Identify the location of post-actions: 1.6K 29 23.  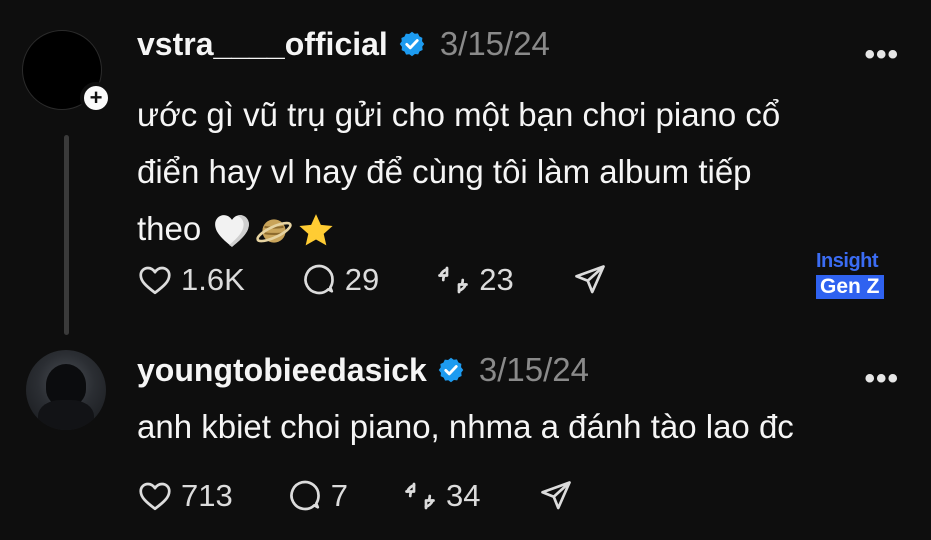
(376, 280).